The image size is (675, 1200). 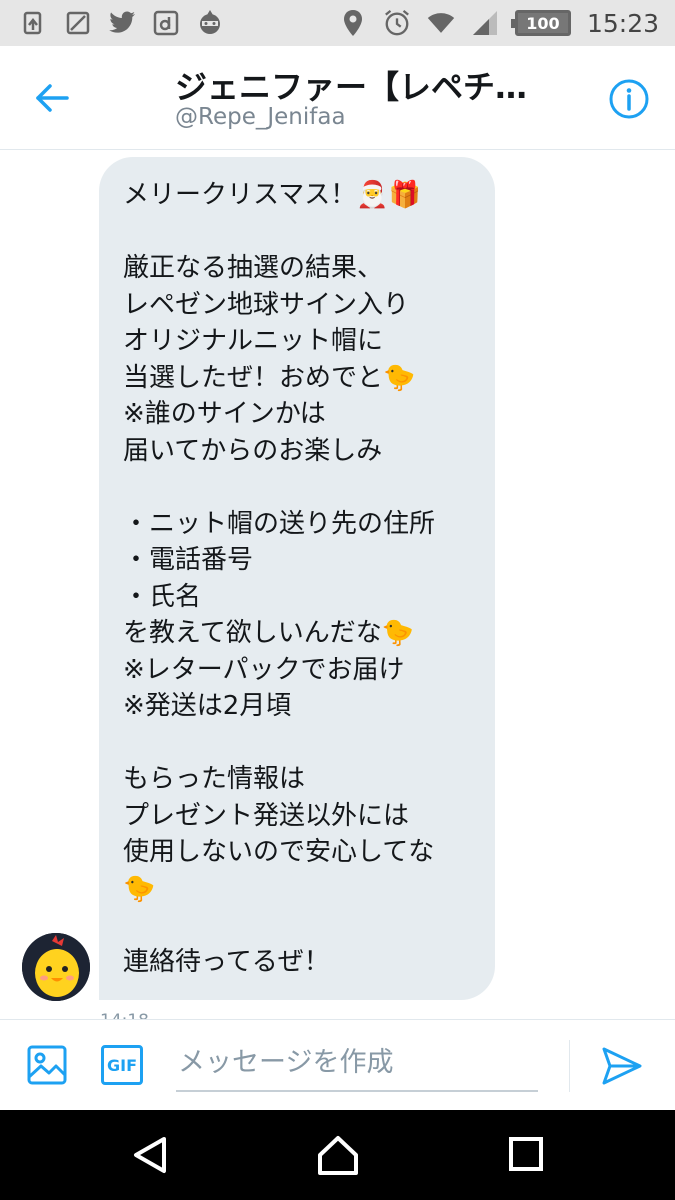 What do you see at coordinates (269, 633) in the screenshot?
I see `message-line: を教えて欲しいんだな🐤` at bounding box center [269, 633].